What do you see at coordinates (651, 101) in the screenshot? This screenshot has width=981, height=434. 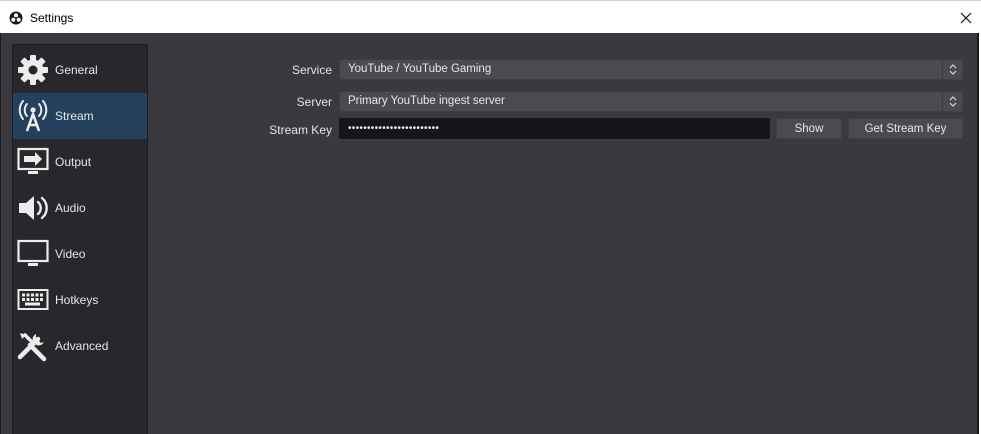 I see `server-select: Primary YouTube ingest server` at bounding box center [651, 101].